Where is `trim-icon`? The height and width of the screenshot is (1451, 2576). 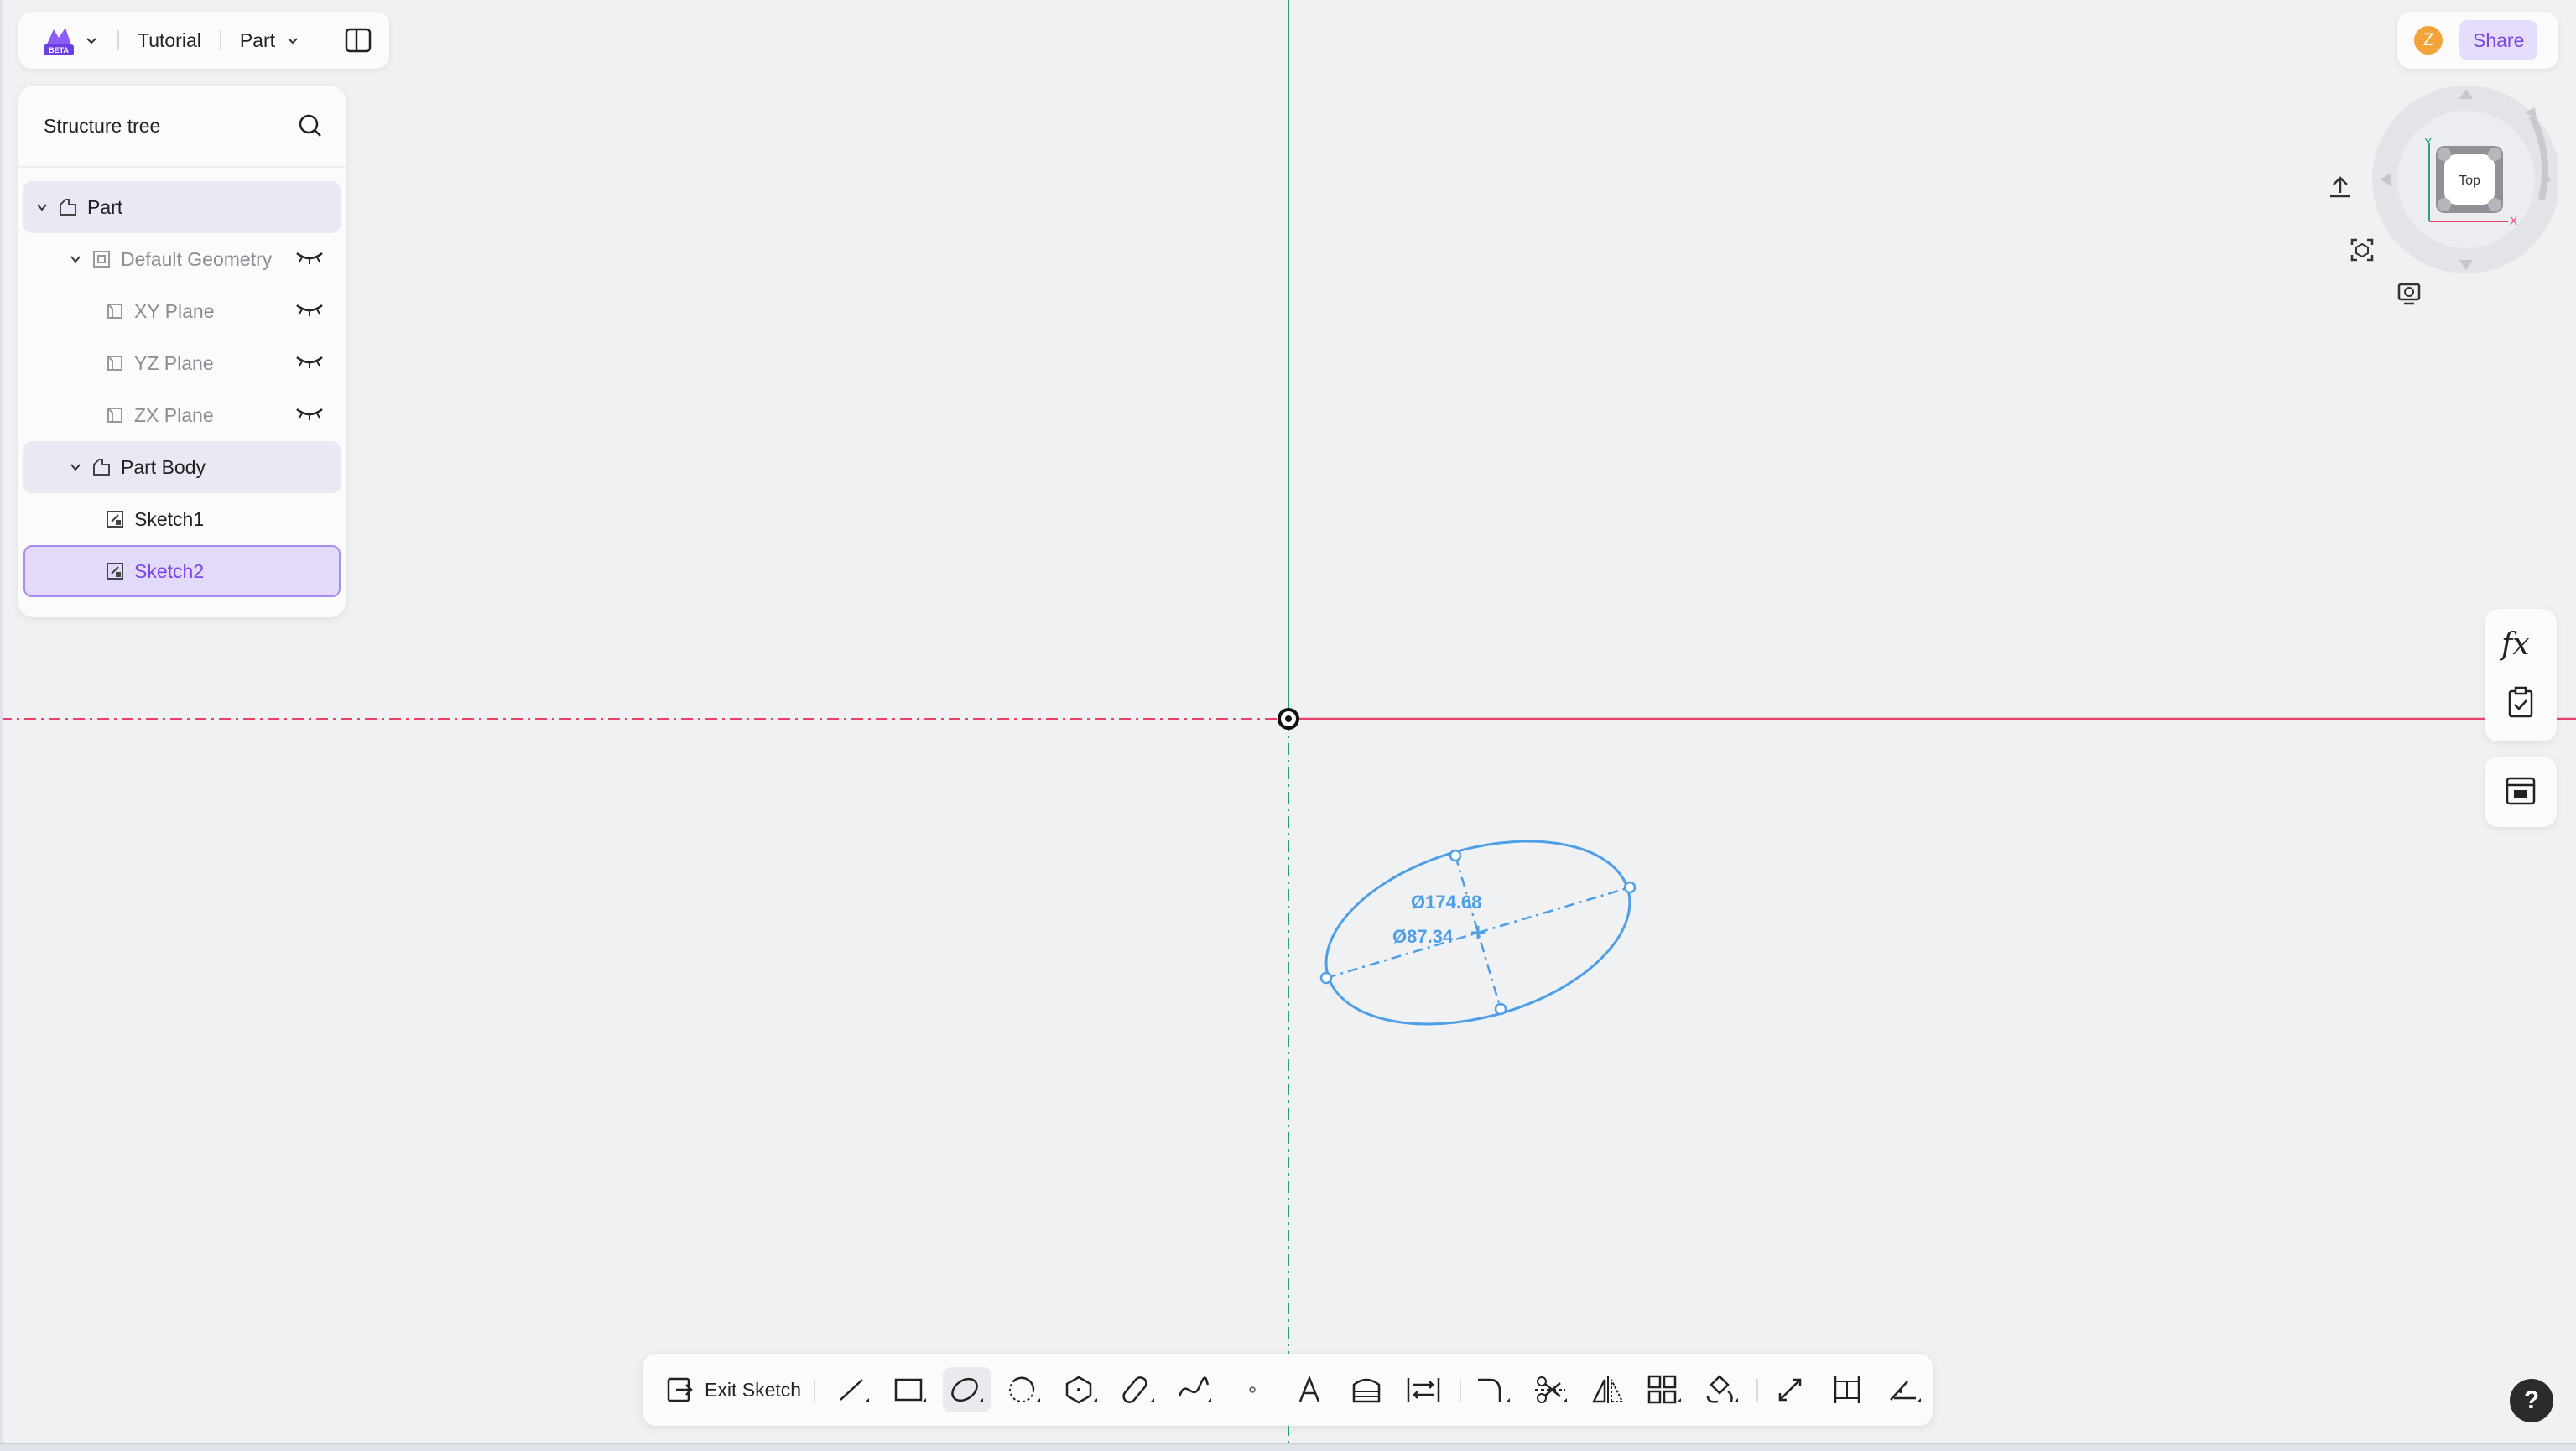 trim-icon is located at coordinates (1551, 1389).